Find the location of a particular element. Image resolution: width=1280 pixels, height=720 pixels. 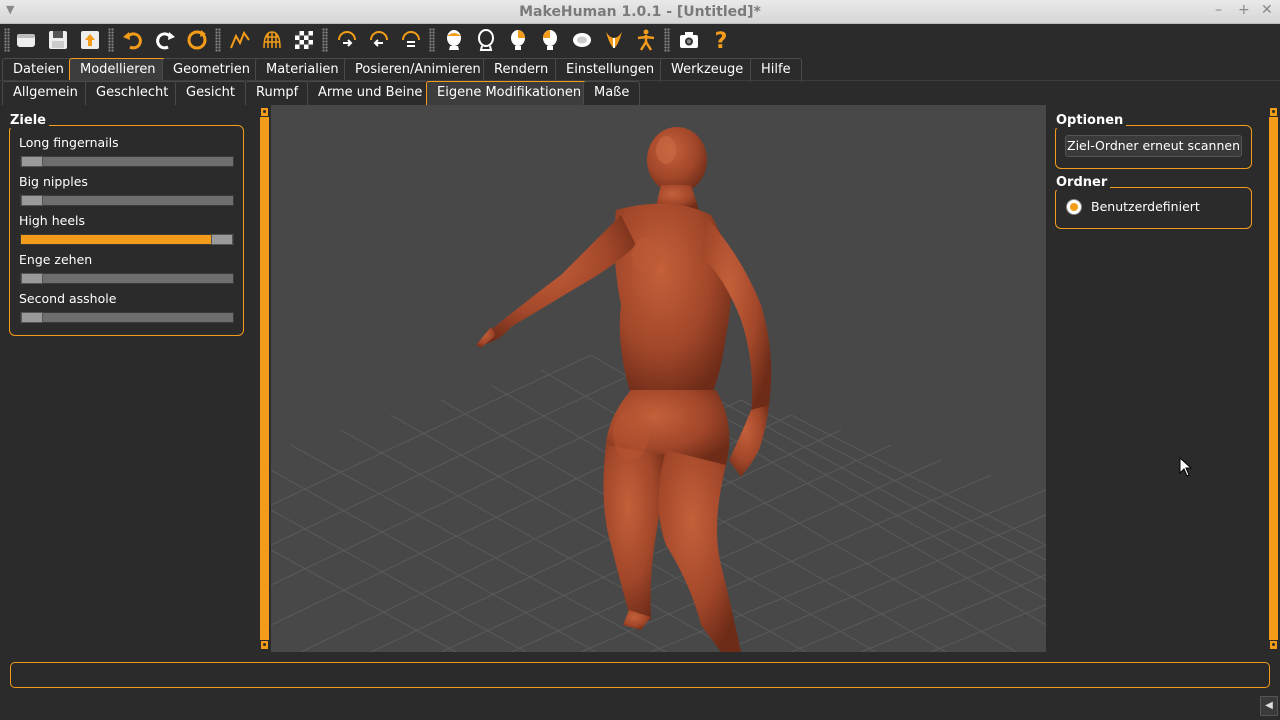

maximize-icon: + is located at coordinates (1244, 10).